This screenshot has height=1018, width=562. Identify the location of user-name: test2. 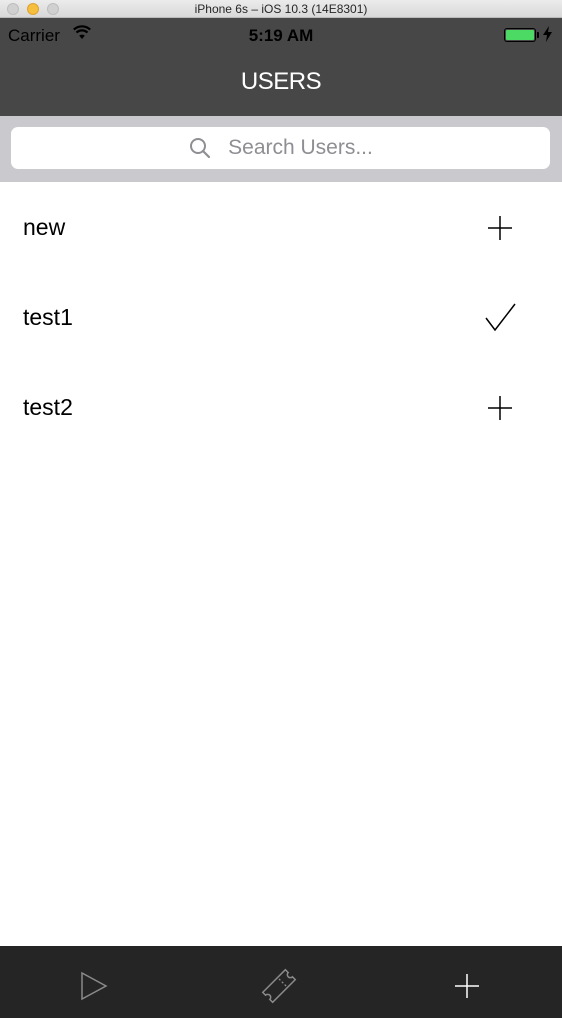
(48, 407).